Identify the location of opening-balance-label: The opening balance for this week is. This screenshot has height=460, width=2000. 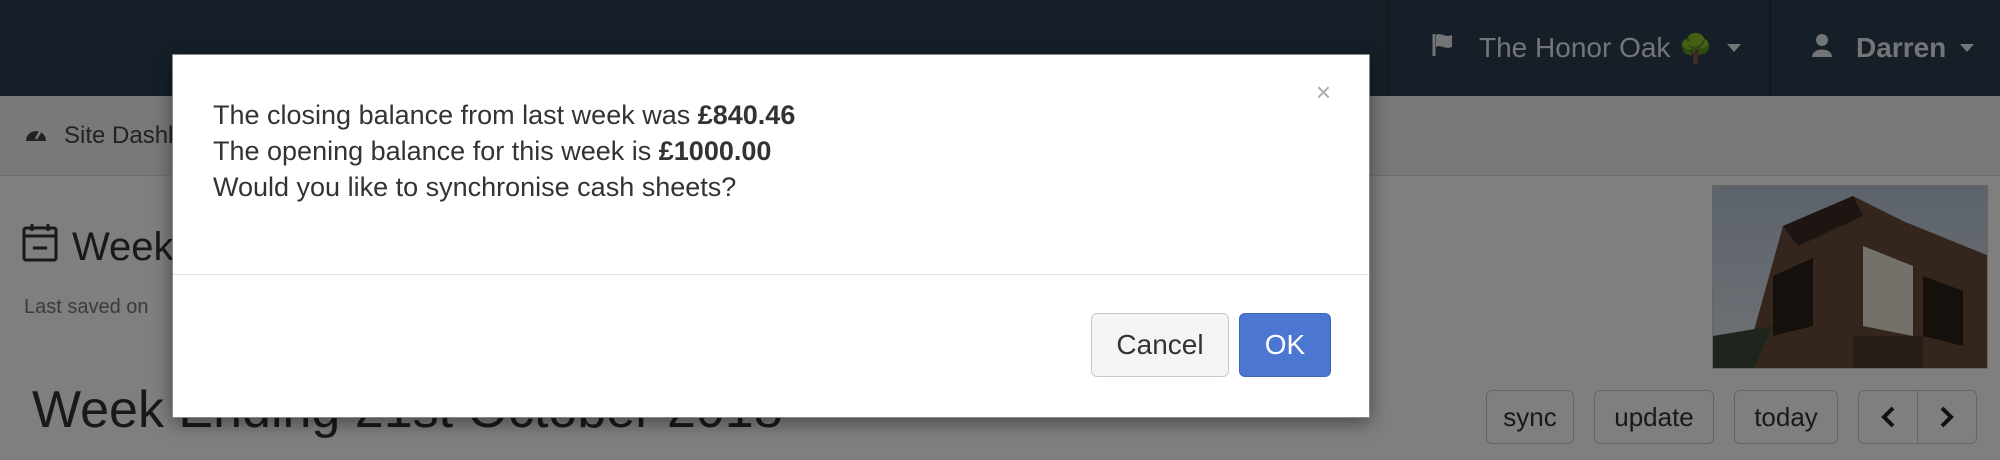
(436, 151).